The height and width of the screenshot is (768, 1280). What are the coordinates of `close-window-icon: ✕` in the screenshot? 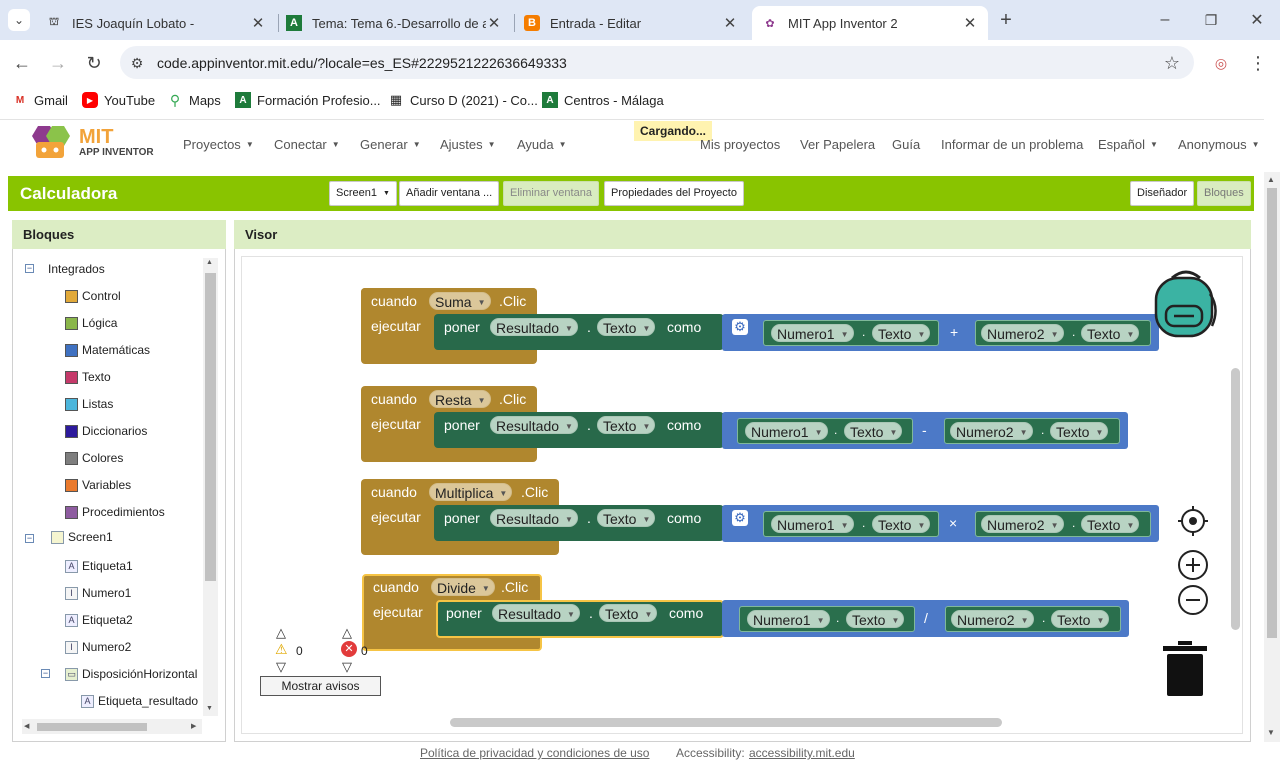 It's located at (1257, 20).